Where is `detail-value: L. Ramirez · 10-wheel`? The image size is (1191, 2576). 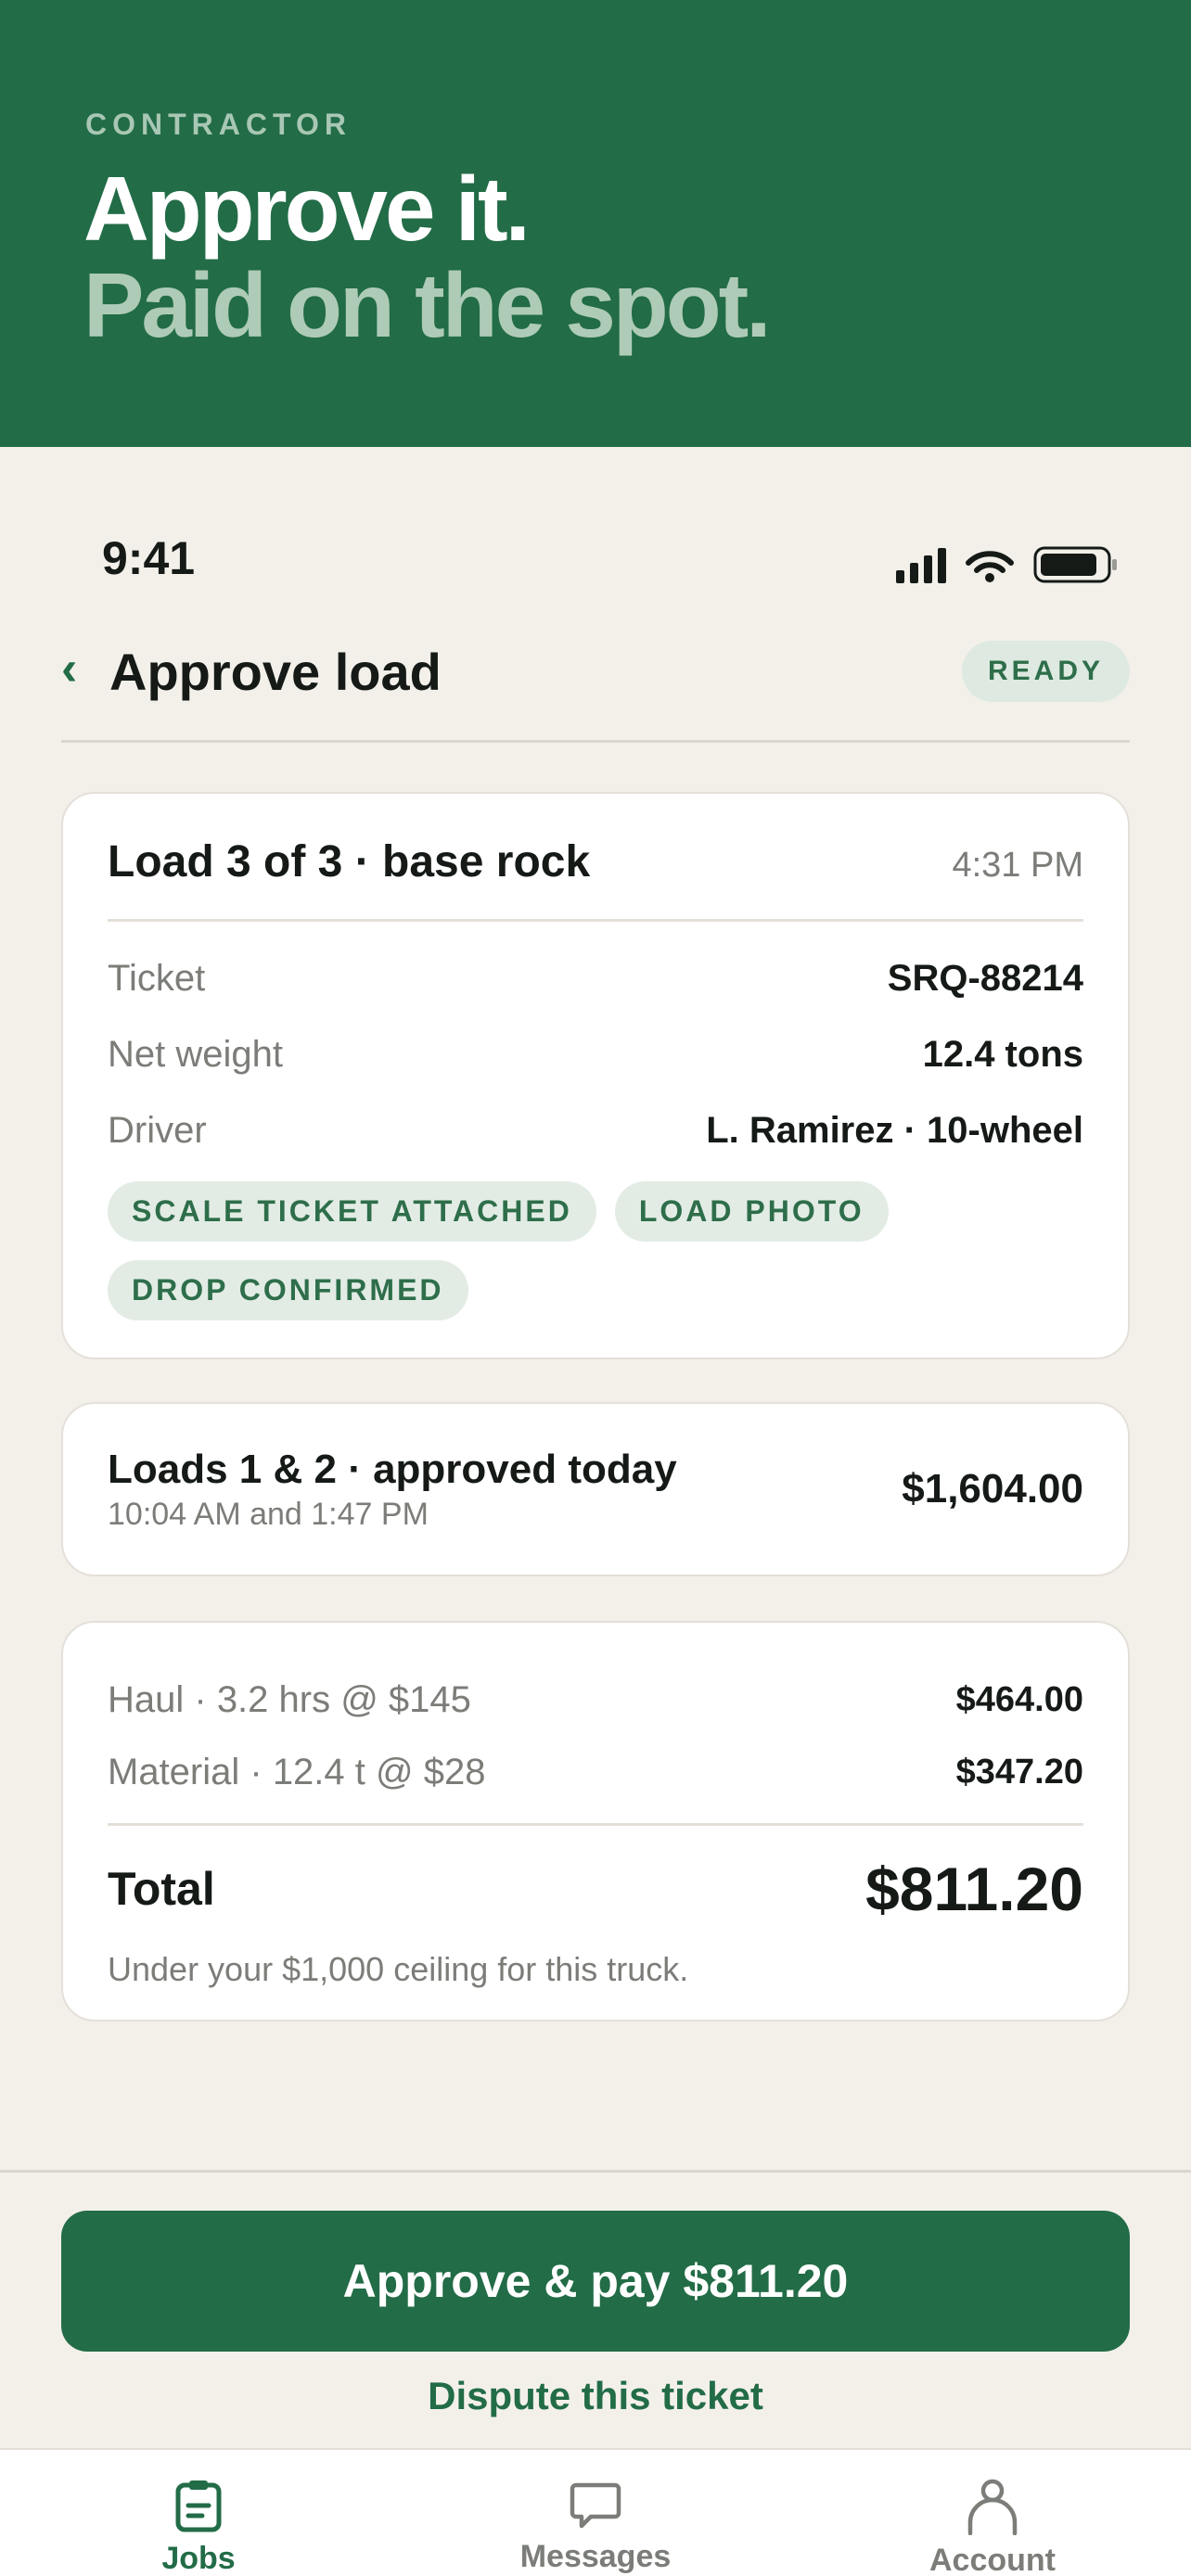
detail-value: L. Ramirez · 10-wheel is located at coordinates (894, 1130).